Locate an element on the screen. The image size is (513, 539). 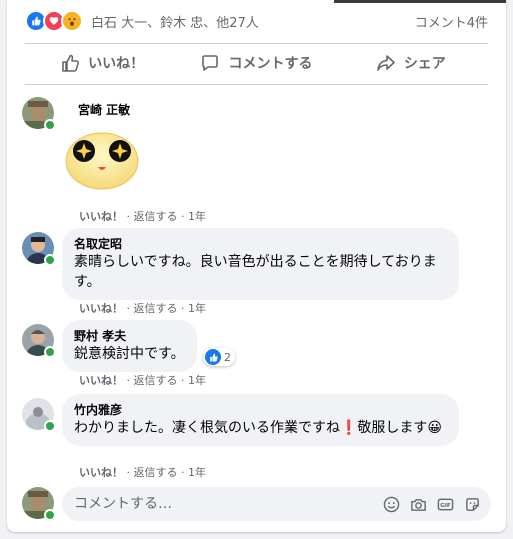
reaction-names: 白石 大一、鈴木 忠、他27人 is located at coordinates (253, 21).